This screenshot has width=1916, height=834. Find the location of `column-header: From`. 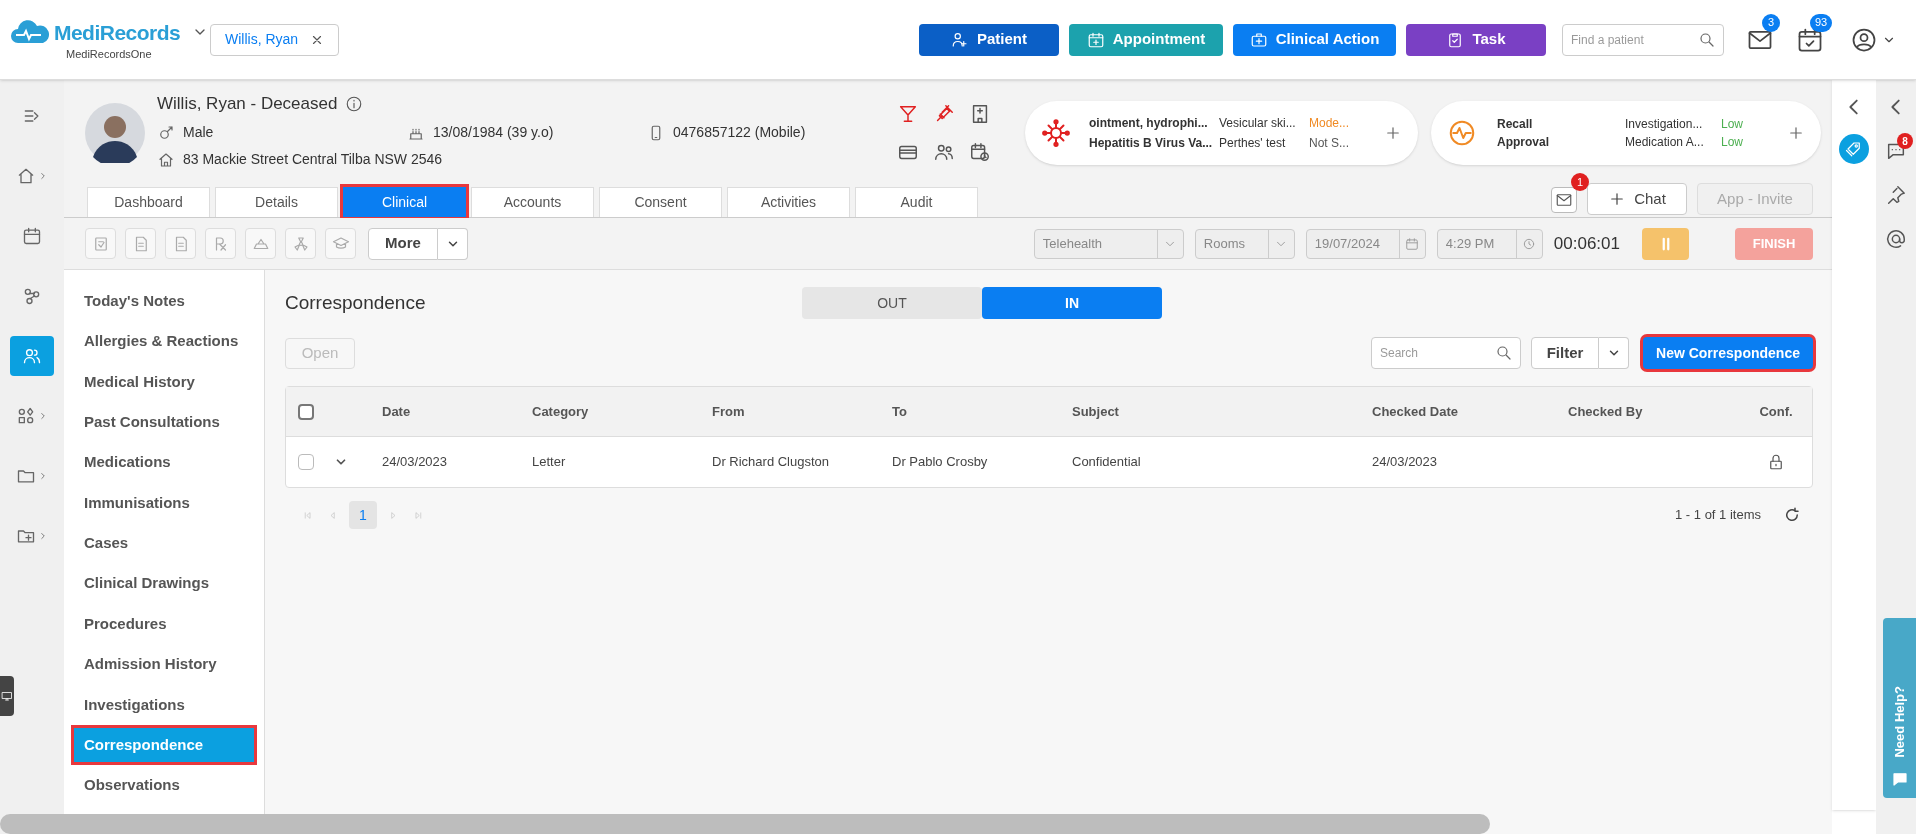

column-header: From is located at coordinates (728, 411).